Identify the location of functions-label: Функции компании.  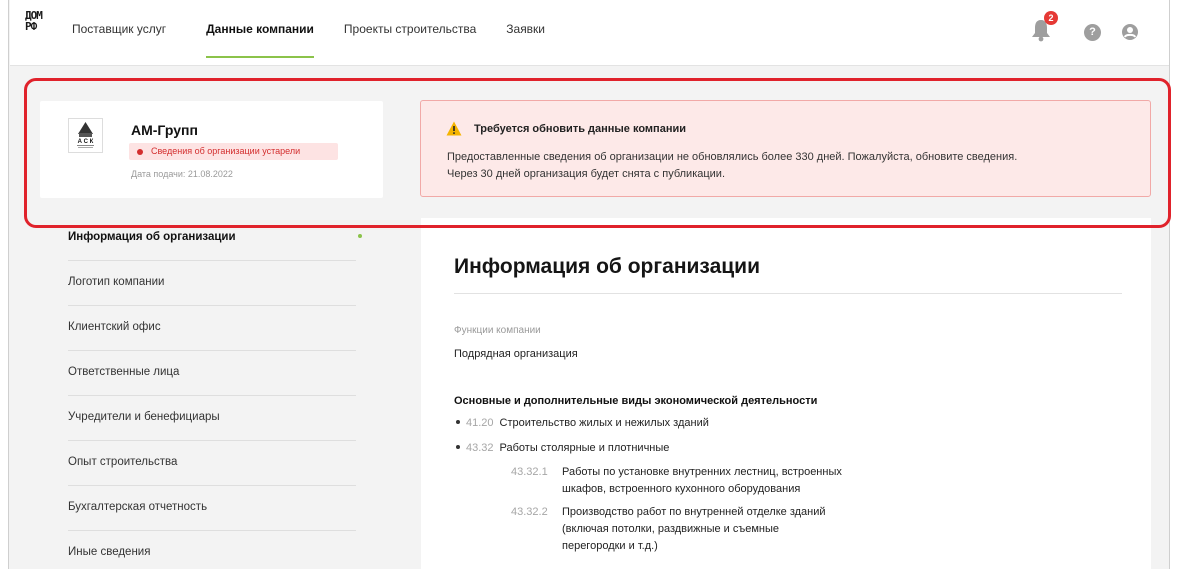
(497, 330).